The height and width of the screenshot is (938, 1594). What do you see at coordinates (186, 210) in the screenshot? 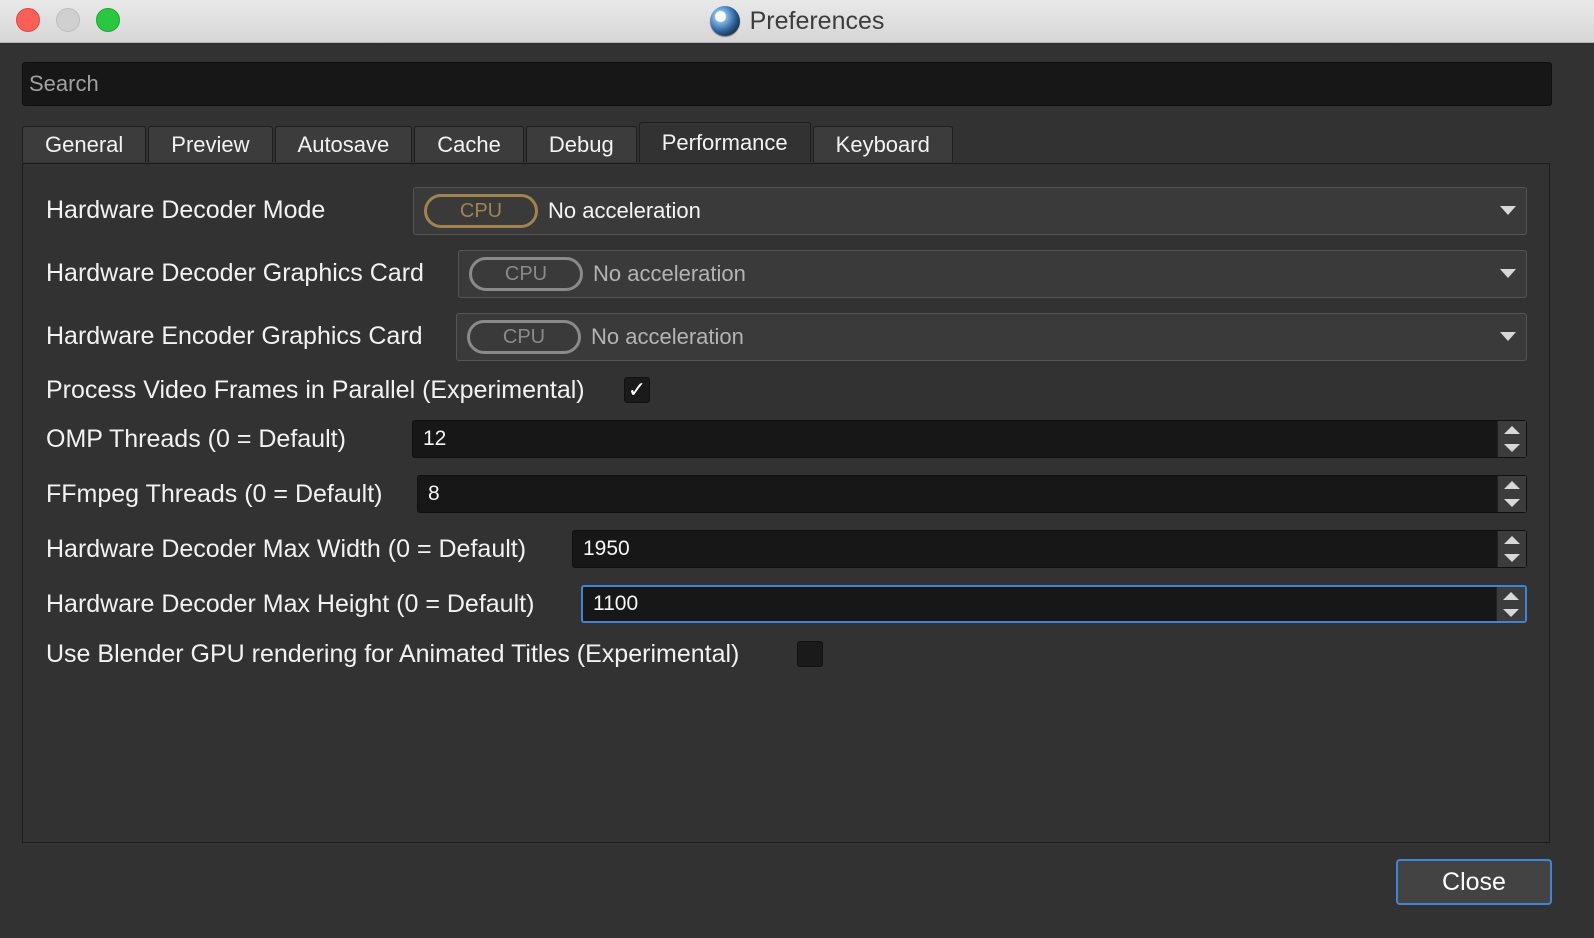
I see `decoder-mode-label: Hardware Decoder Mode` at bounding box center [186, 210].